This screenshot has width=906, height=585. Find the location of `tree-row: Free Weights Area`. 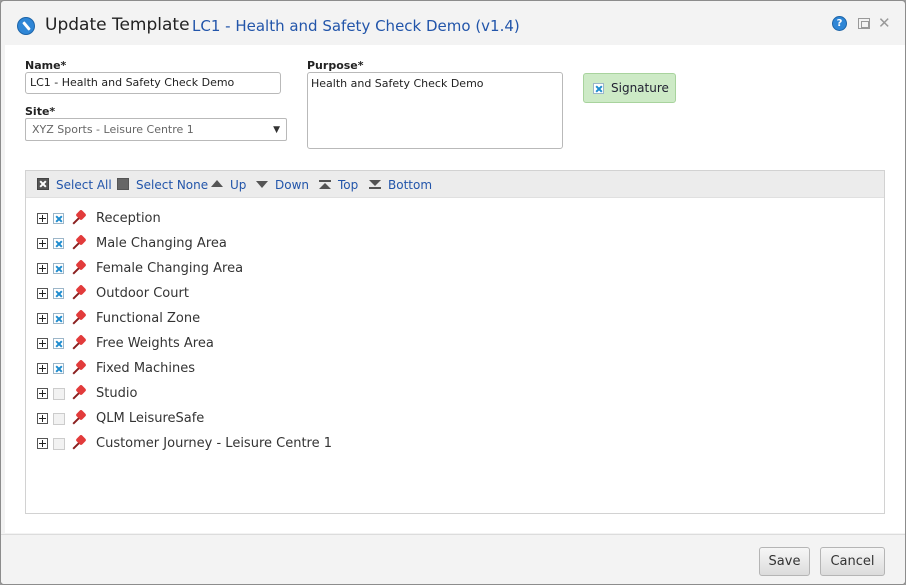

tree-row: Free Weights Area is located at coordinates (455, 344).